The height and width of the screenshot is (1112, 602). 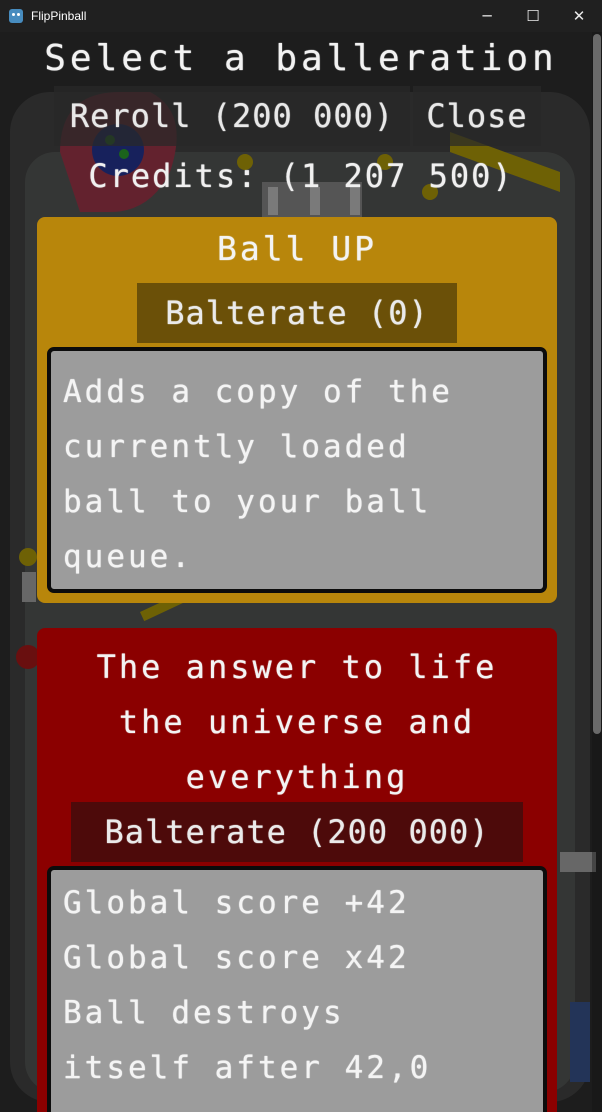 I want to click on credits-label: Credits: (1 207 500), so click(x=301, y=176).